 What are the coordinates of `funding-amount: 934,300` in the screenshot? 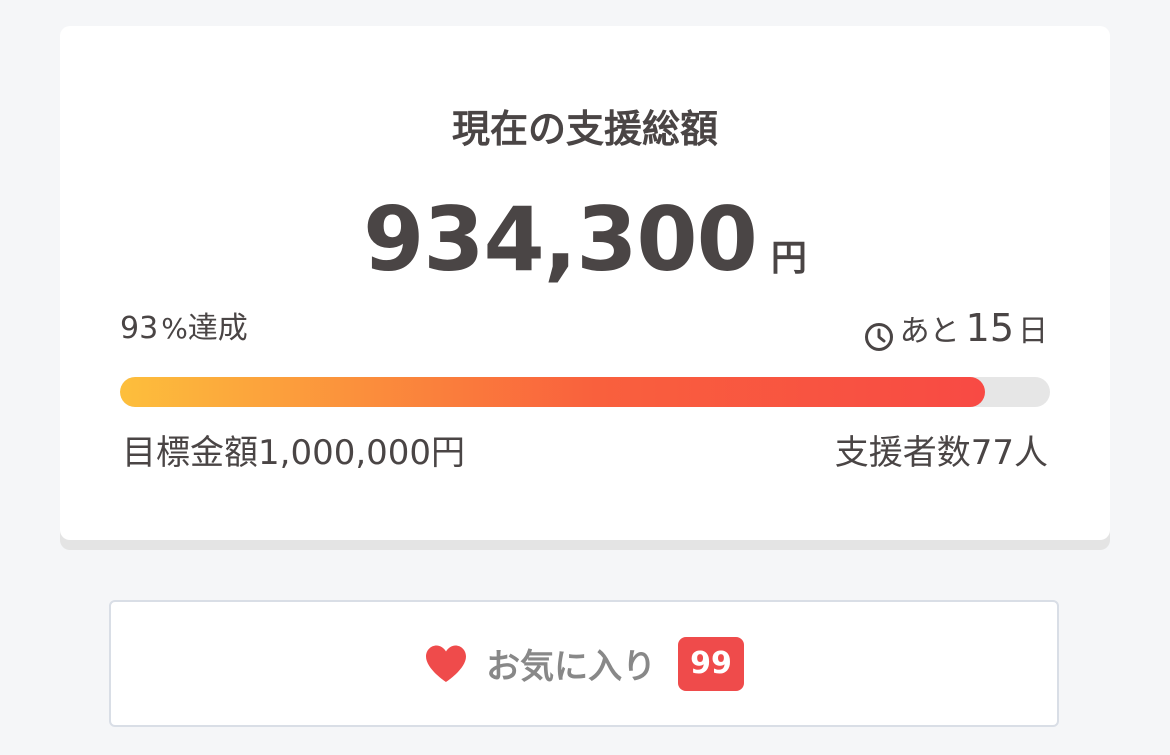 It's located at (560, 239).